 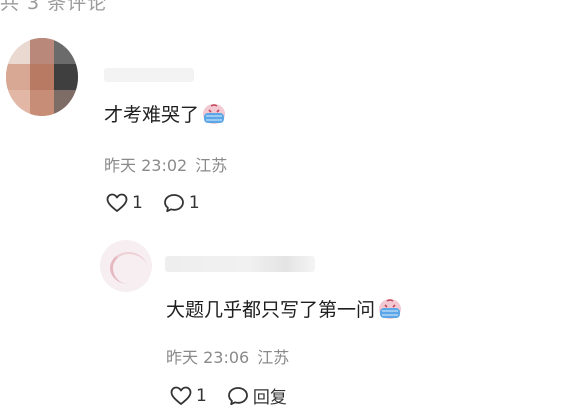 I want to click on reply-count-button: 1, so click(x=181, y=203).